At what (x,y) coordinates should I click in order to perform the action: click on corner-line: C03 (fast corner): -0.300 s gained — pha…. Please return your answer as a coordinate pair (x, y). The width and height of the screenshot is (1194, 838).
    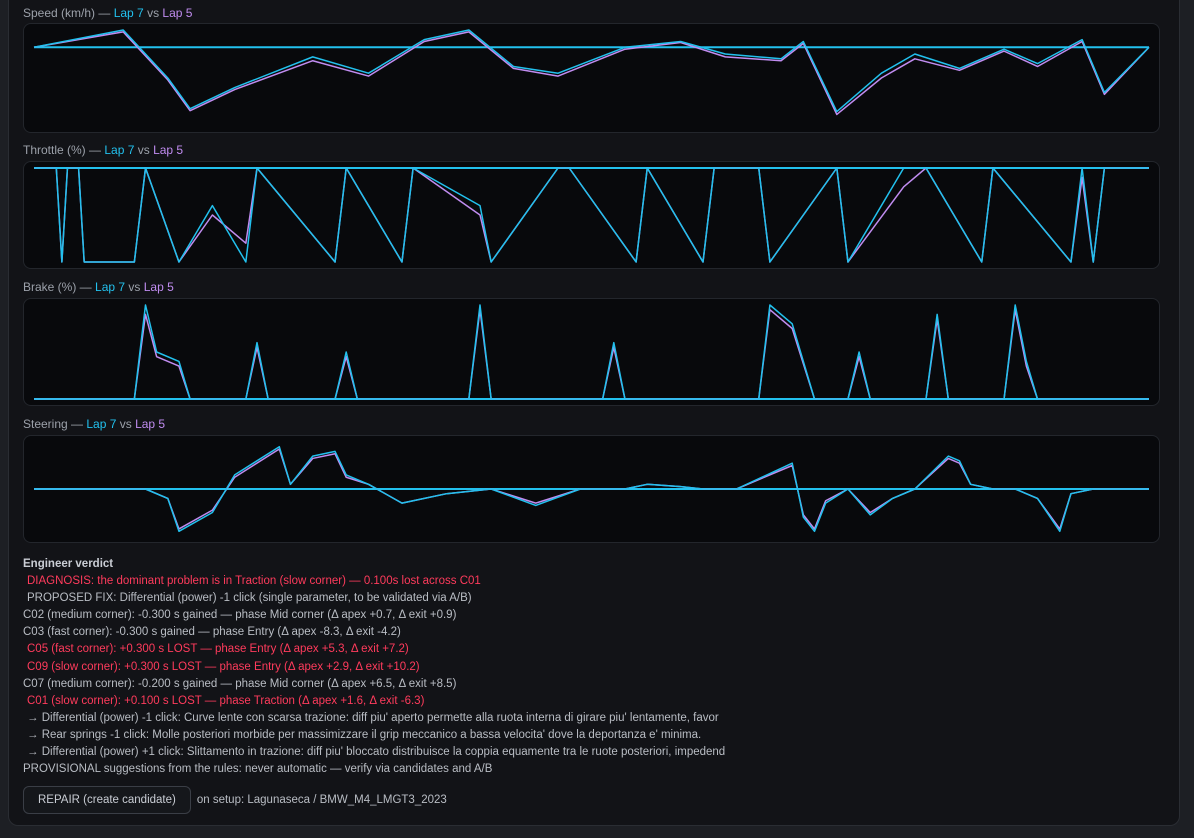
    Looking at the image, I should click on (212, 632).